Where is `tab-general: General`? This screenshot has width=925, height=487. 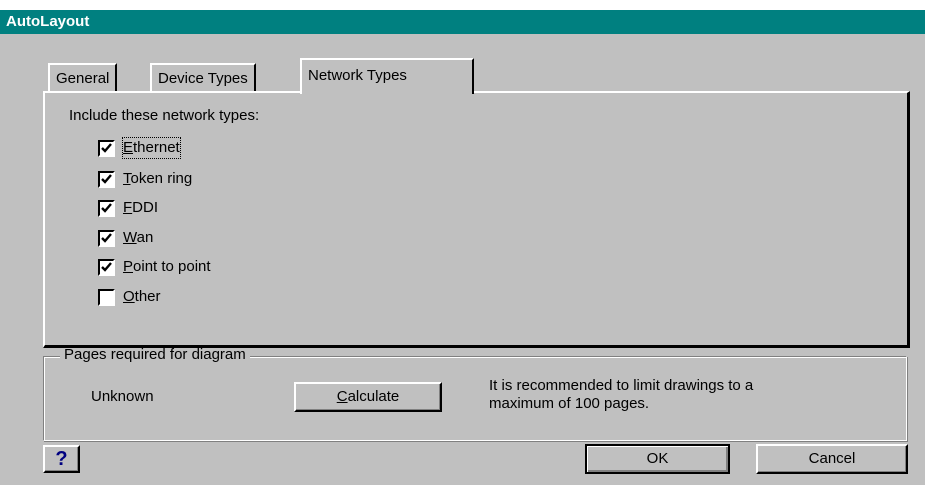 tab-general: General is located at coordinates (83, 77).